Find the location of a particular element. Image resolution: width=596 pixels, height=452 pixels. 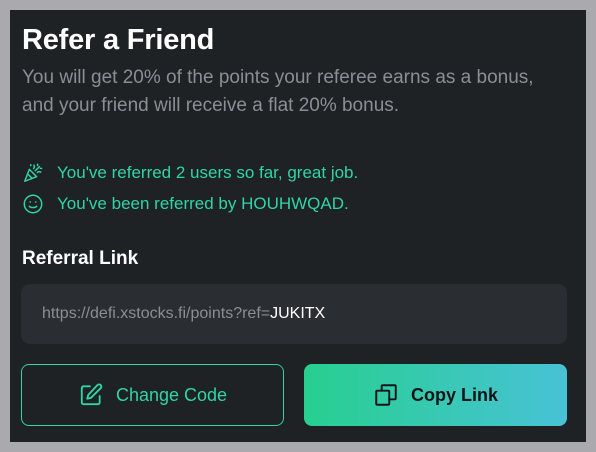

copy-link-button: Copy Link is located at coordinates (435, 395).